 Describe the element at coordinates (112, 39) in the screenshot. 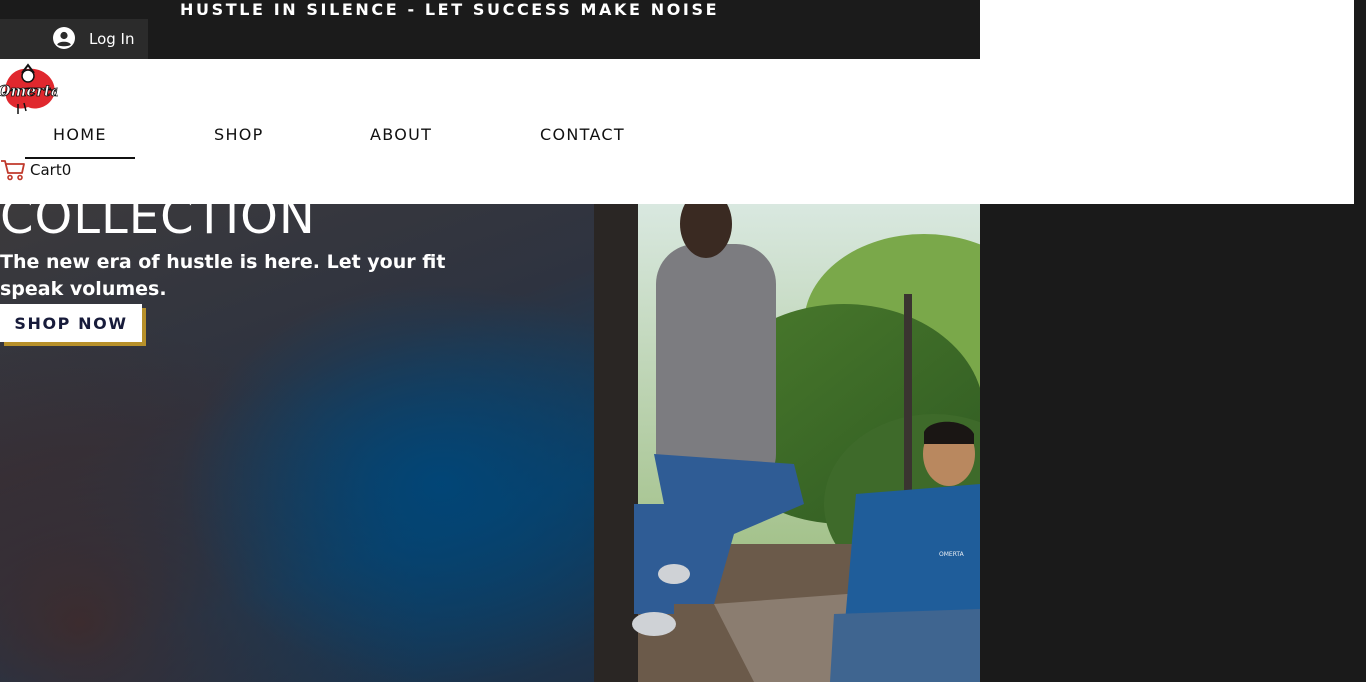

I see `login-label: Log In` at that location.